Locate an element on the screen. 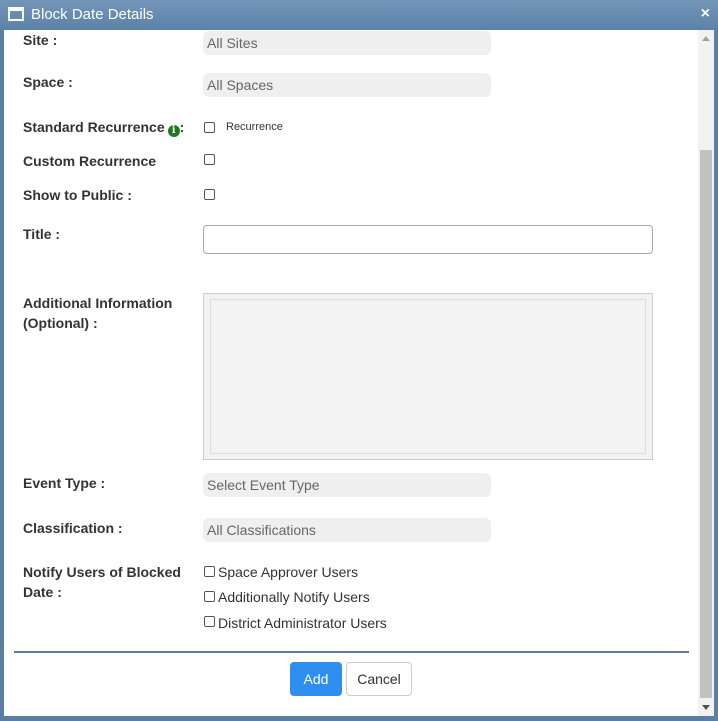 The width and height of the screenshot is (718, 721). notify-space-approver-label: Space Approver Users is located at coordinates (288, 572).